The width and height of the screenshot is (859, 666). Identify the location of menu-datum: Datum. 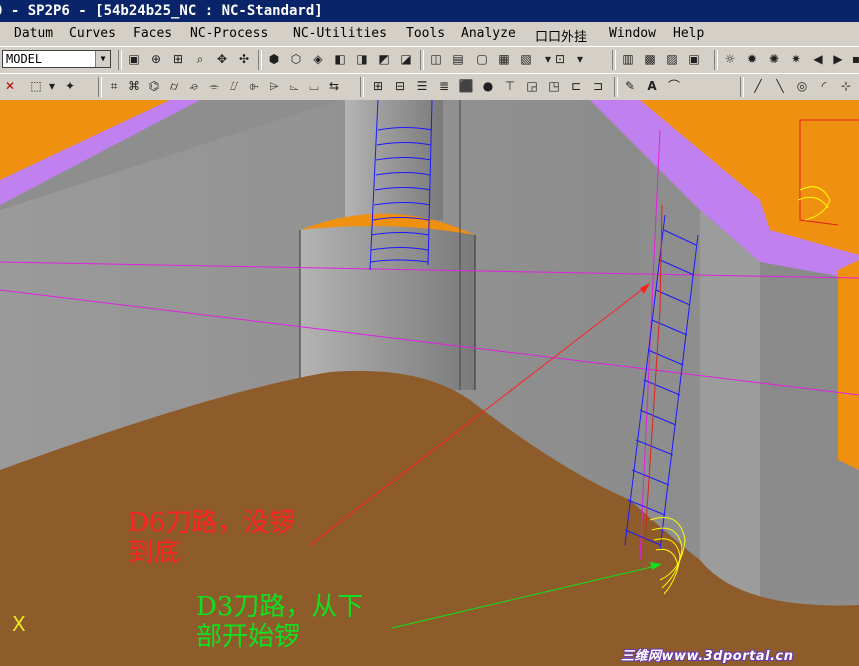
(33, 33).